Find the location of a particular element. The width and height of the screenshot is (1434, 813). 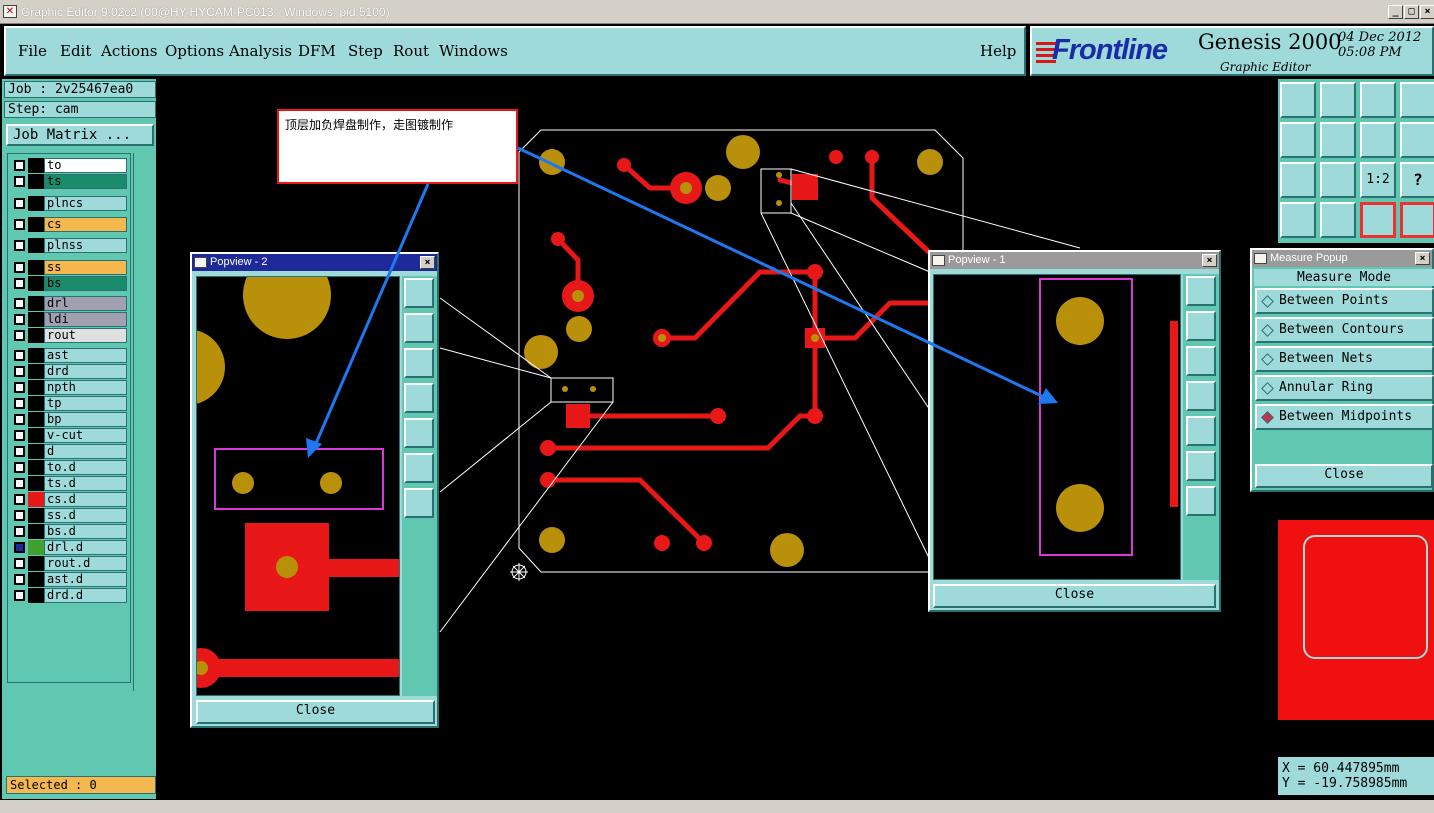

tool-scale-icon: 1:2 is located at coordinates (1378, 180).